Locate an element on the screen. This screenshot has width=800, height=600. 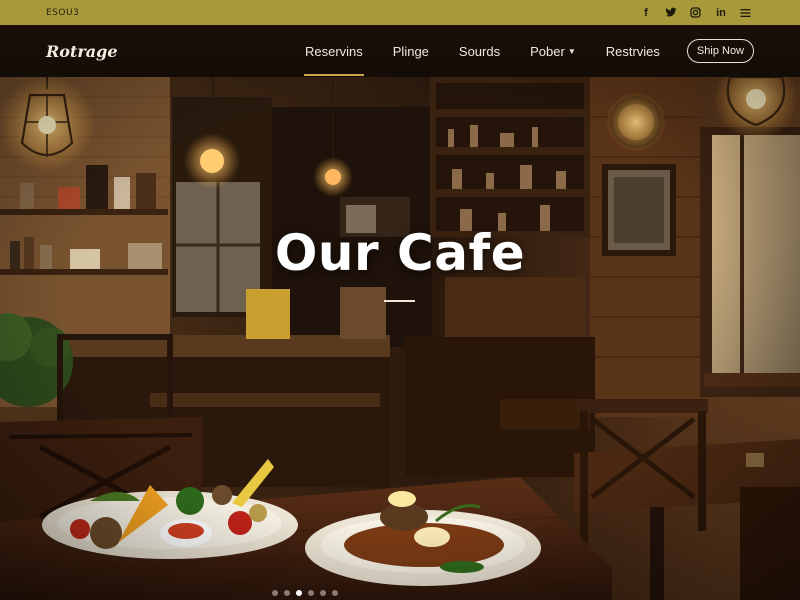
site-logo: Rotrage is located at coordinates (82, 51).